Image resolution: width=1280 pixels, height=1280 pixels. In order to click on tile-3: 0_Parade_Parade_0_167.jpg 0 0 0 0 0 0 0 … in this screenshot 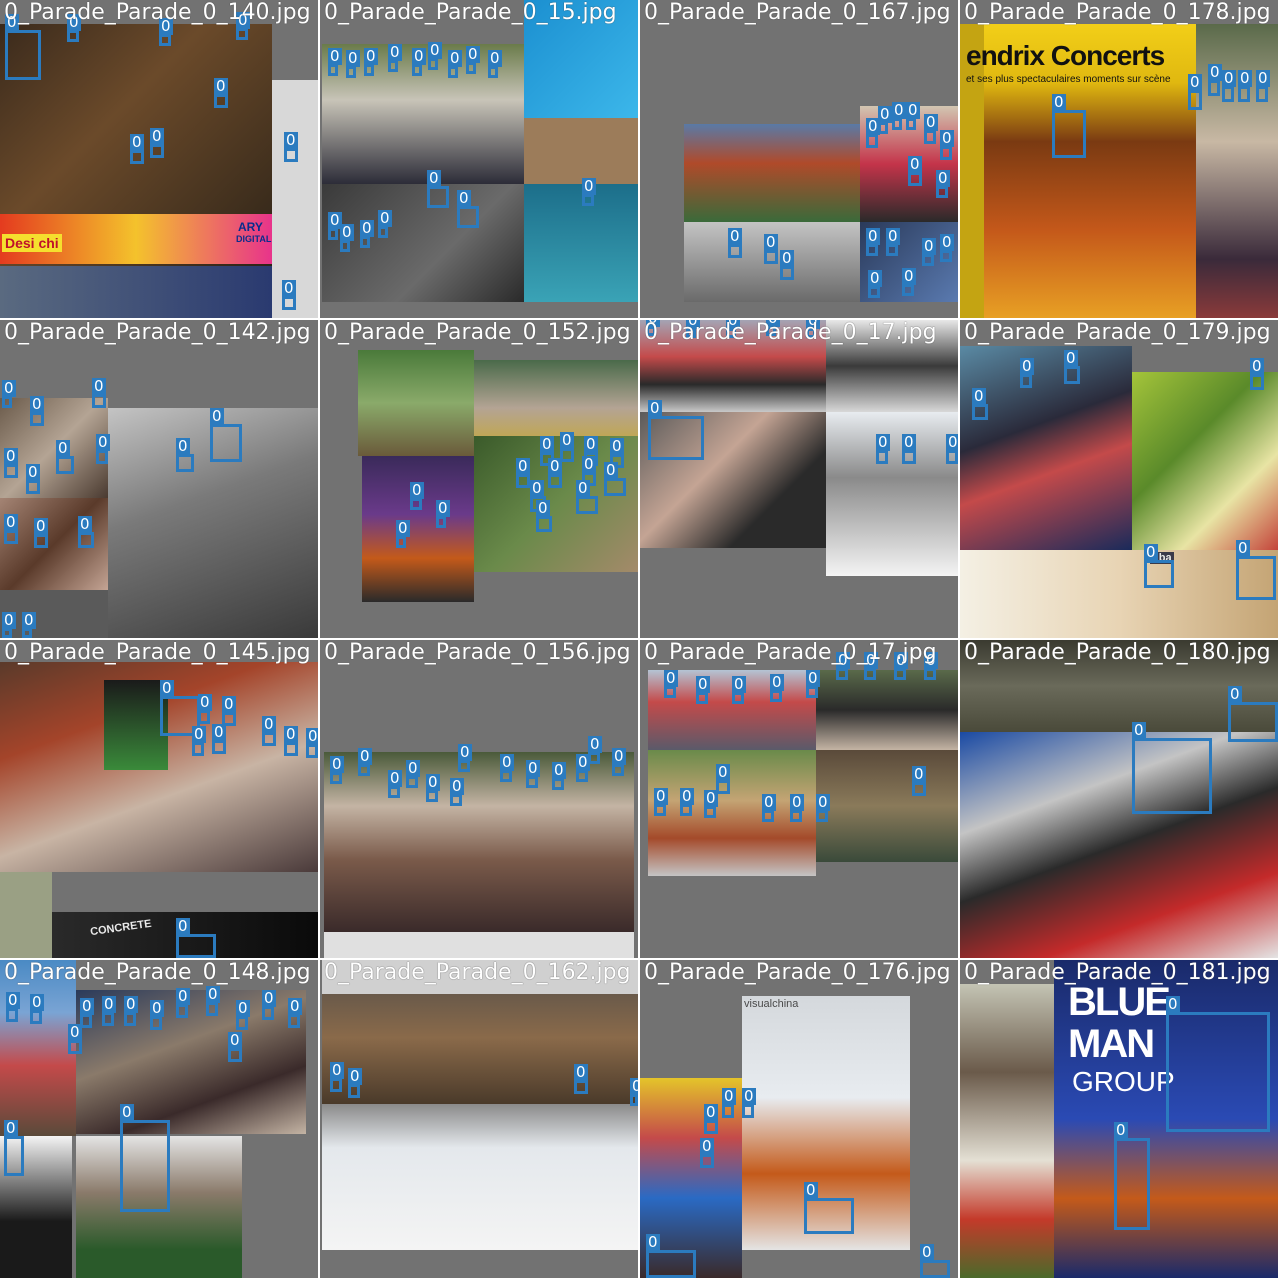, I will do `click(799, 159)`.